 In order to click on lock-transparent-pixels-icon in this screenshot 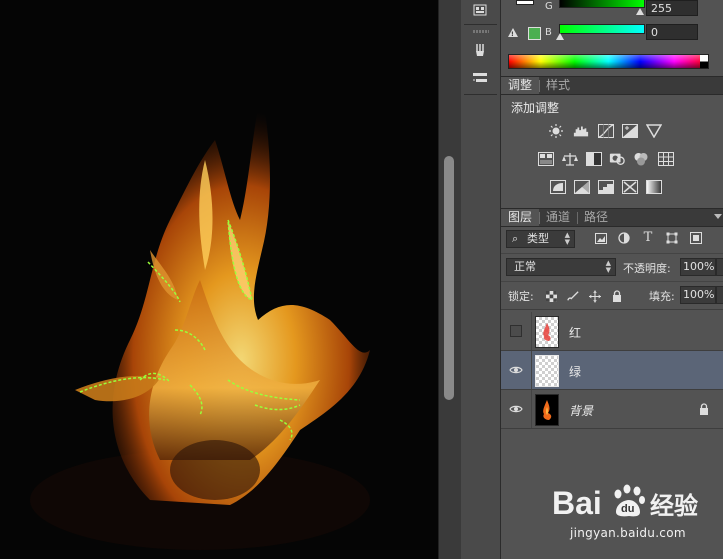, I will do `click(551, 296)`.